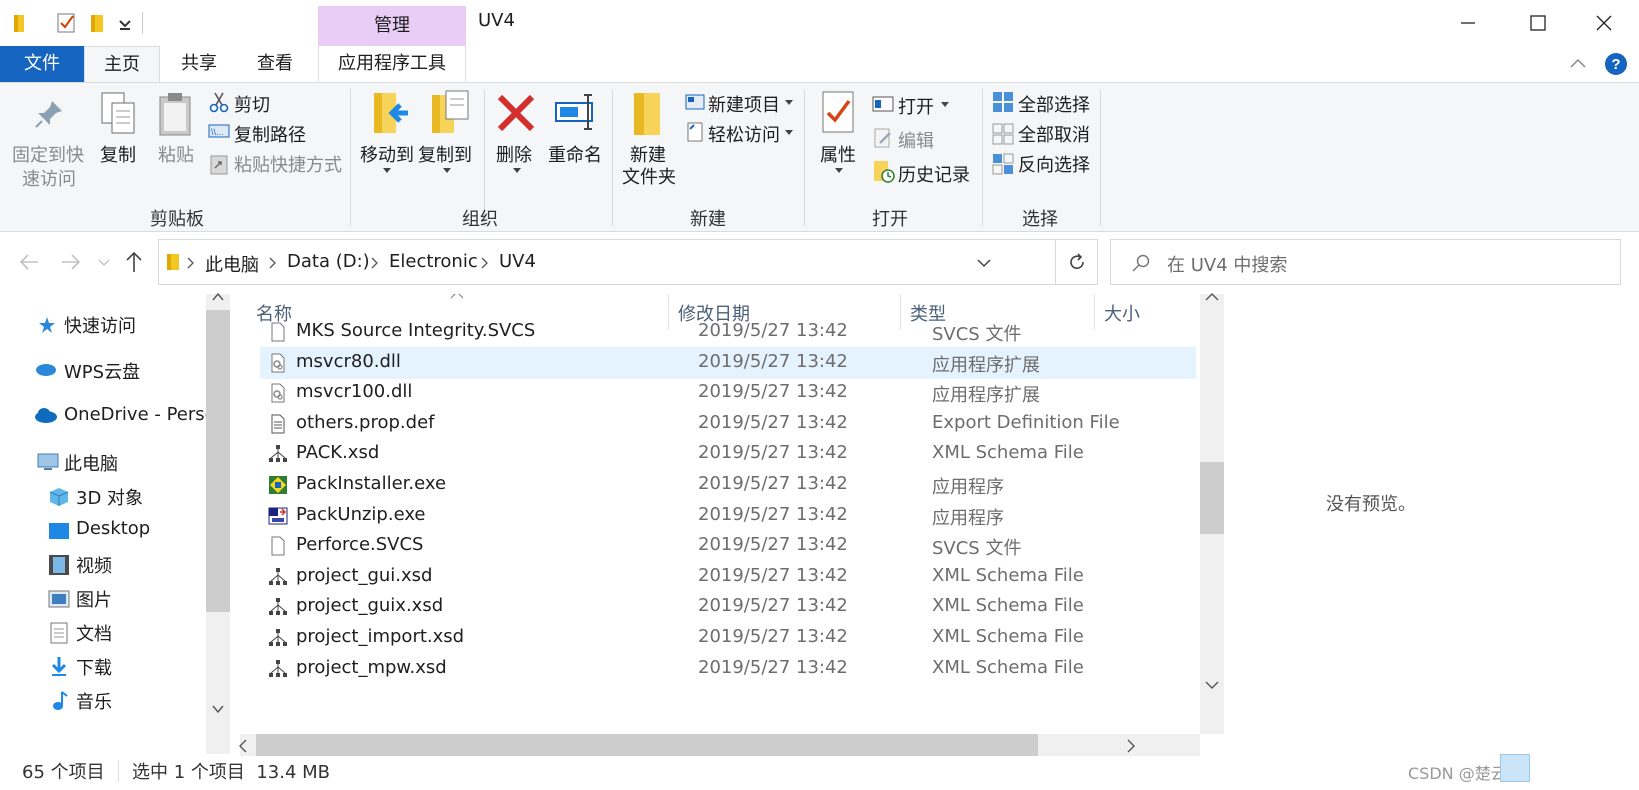  I want to click on move-to-button: 移动到, so click(387, 154).